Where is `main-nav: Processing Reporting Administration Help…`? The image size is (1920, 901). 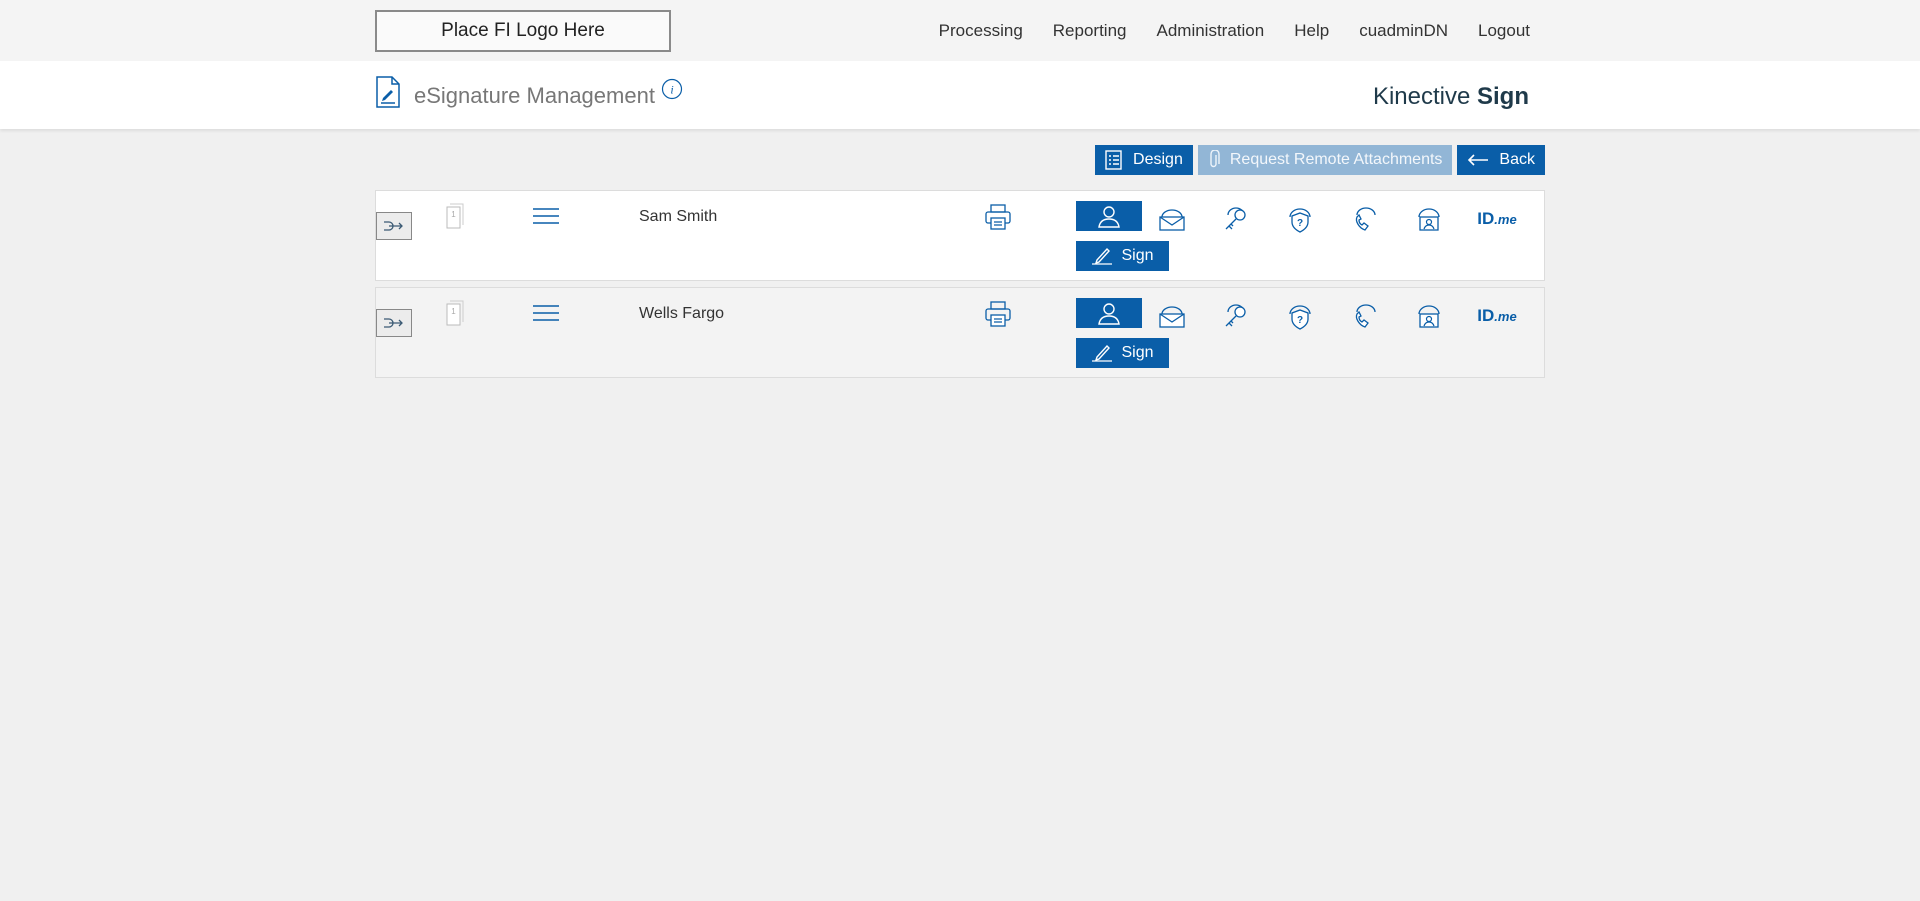 main-nav: Processing Reporting Administration Help… is located at coordinates (1219, 31).